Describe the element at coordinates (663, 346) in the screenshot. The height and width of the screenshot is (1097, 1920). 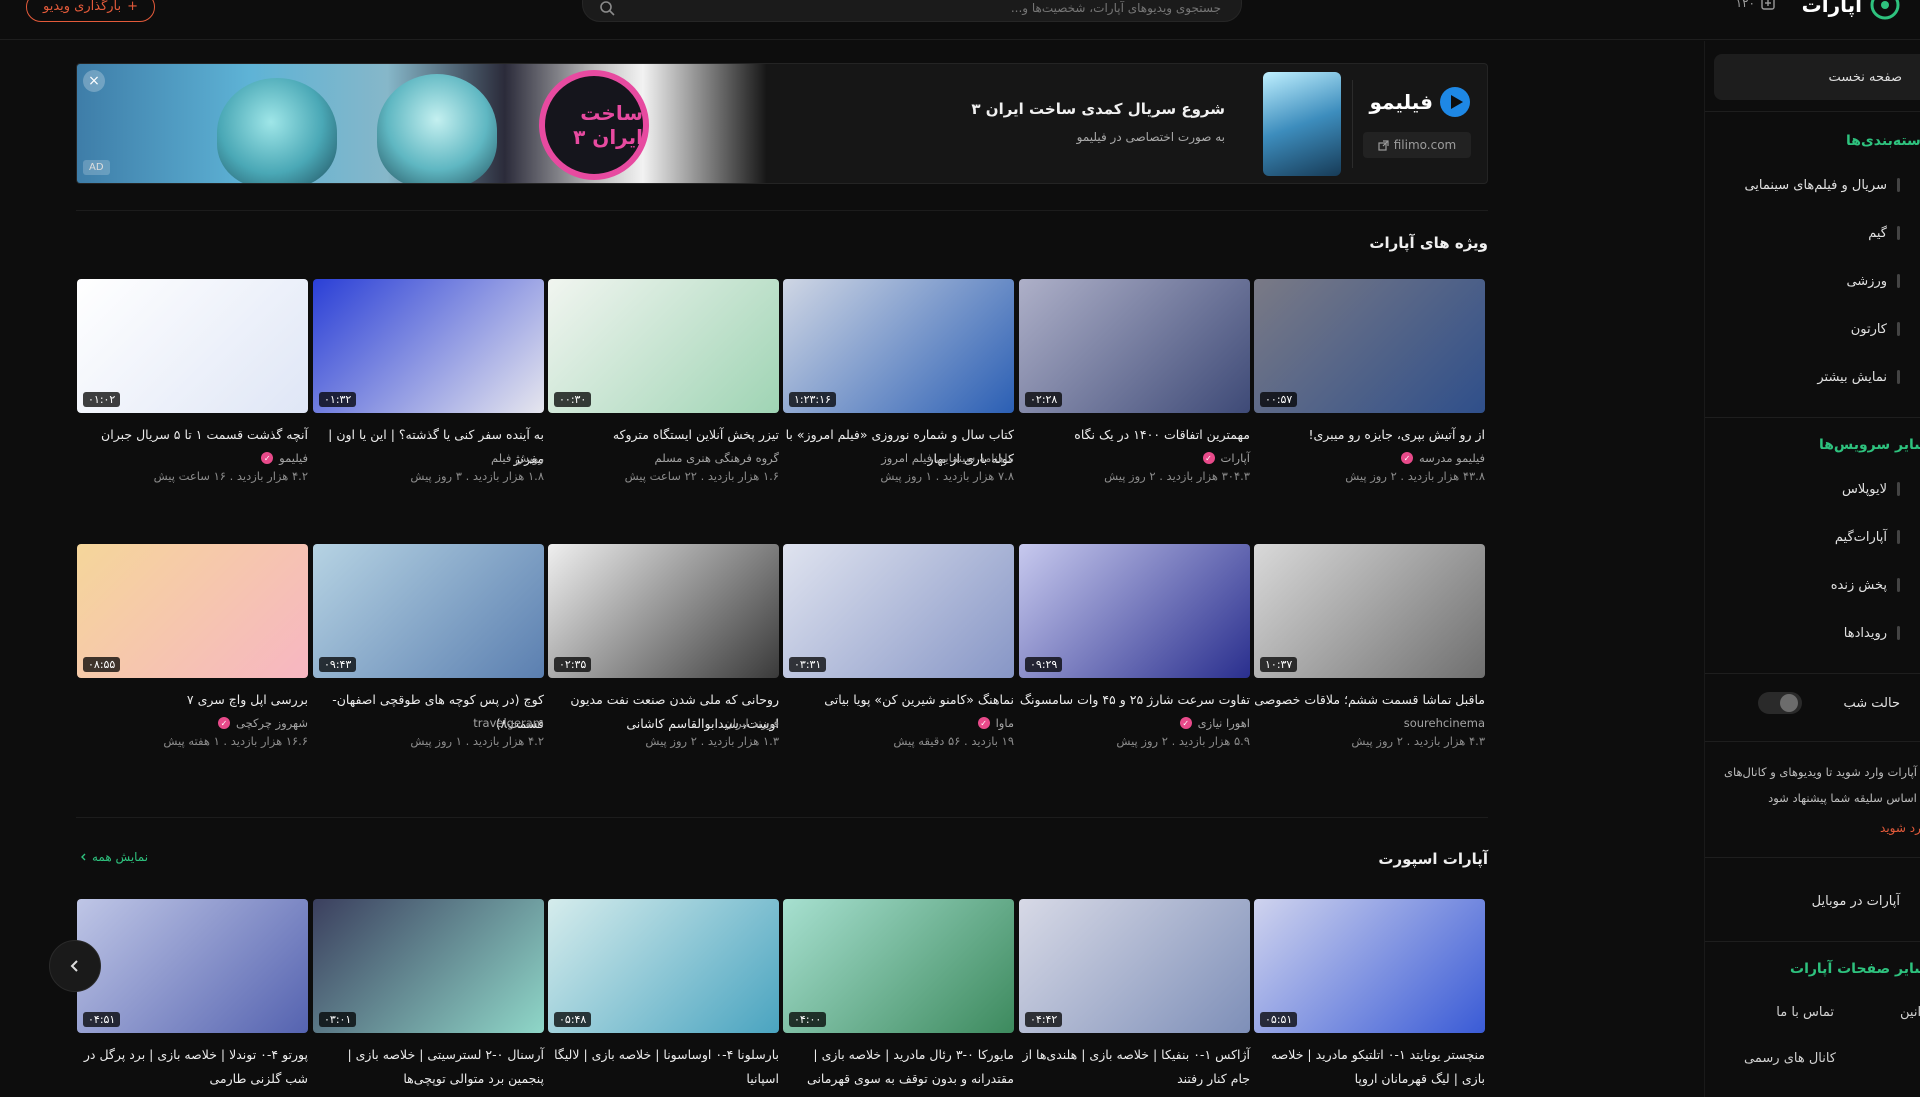
I see `video-thumbnail: ۰۰:۳۰` at that location.